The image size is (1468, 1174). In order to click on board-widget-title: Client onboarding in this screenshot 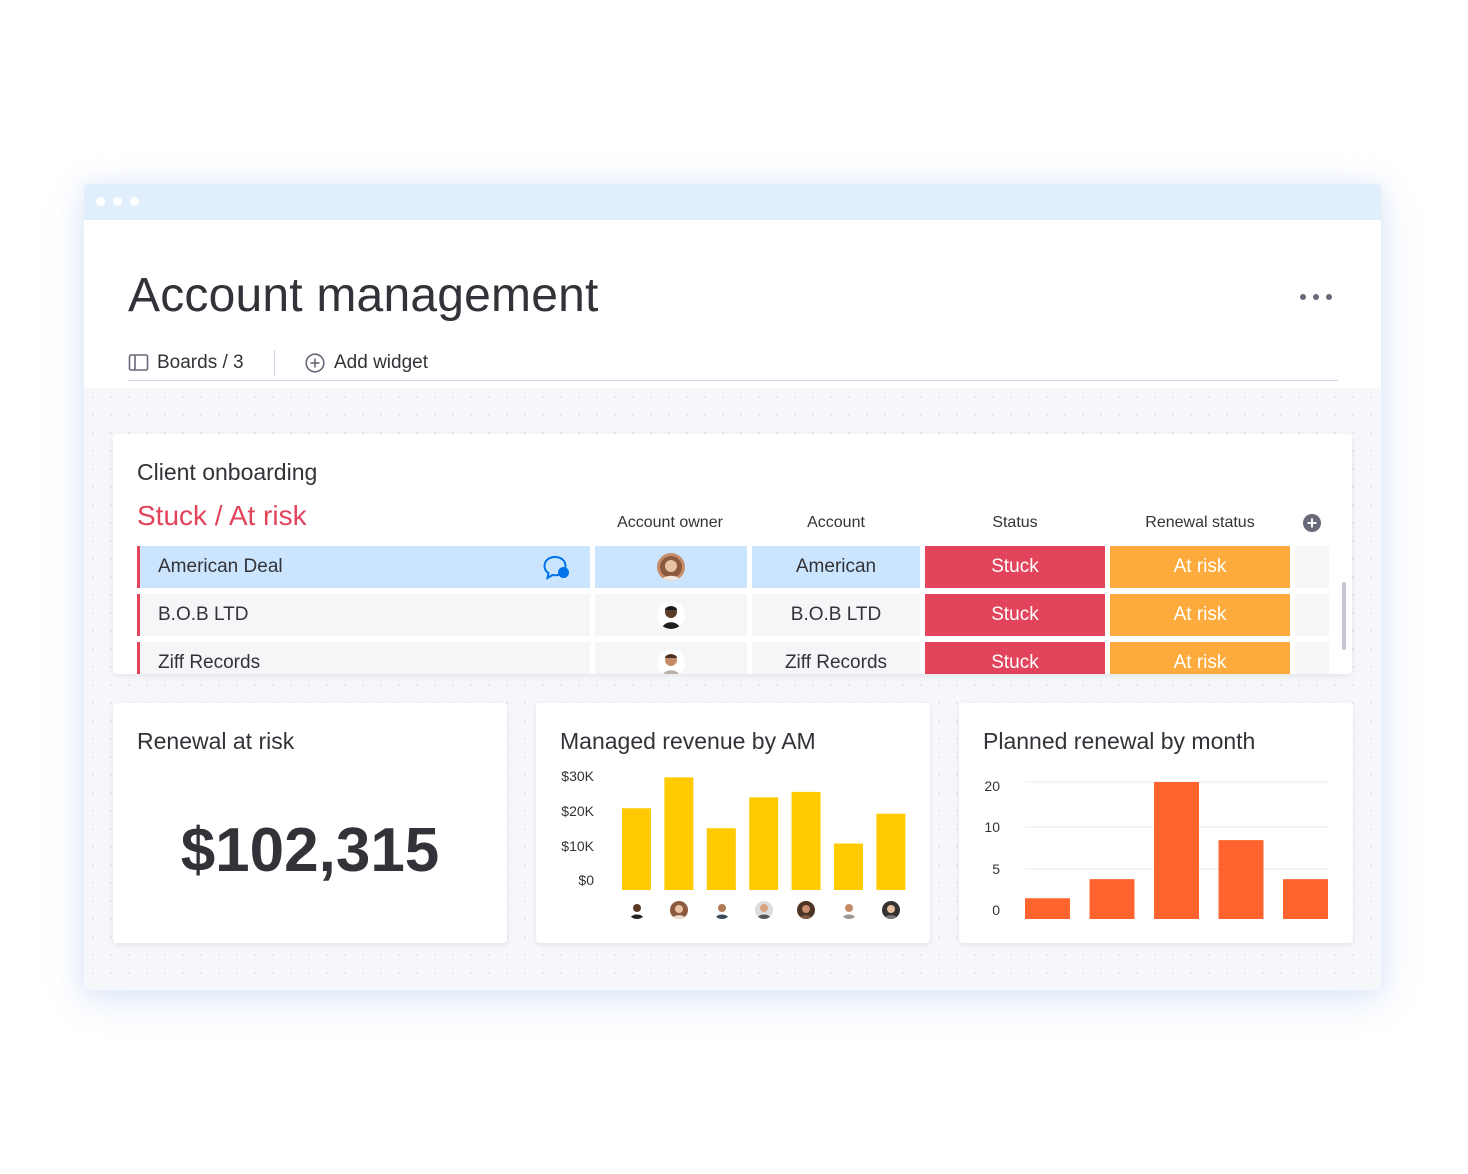, I will do `click(227, 472)`.